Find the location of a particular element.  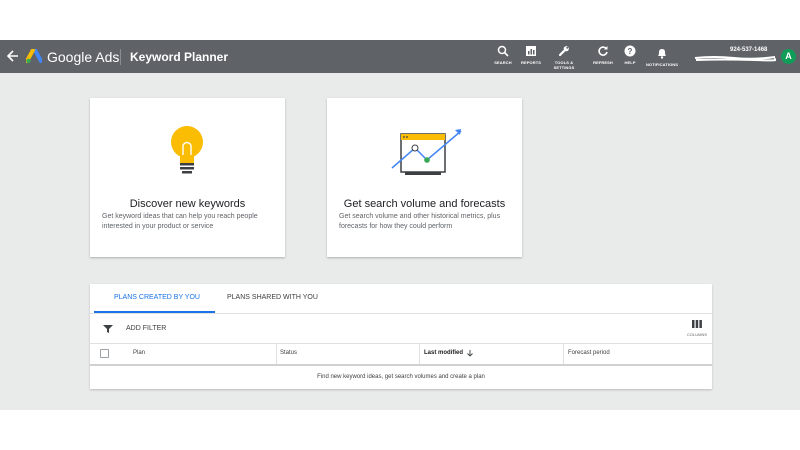

refresh-icon is located at coordinates (603, 51).